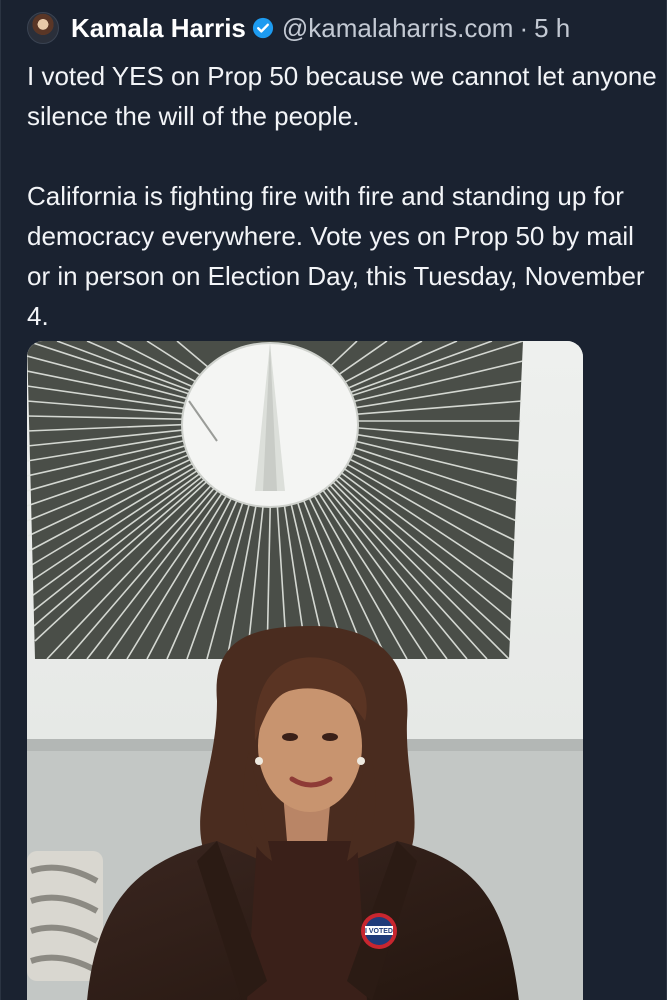 The image size is (667, 1000). I want to click on sticker-text: I VOTED, so click(379, 931).